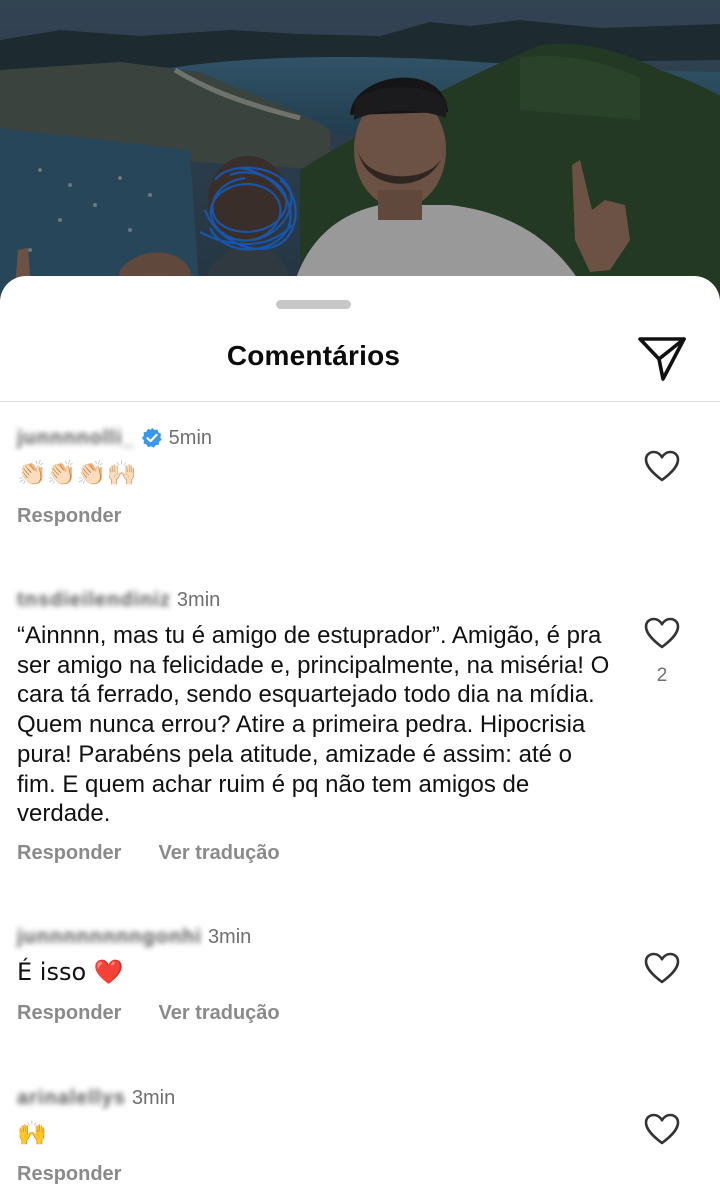 This screenshot has height=1200, width=720. What do you see at coordinates (76, 438) in the screenshot?
I see `comment-username: junnnnolli_` at bounding box center [76, 438].